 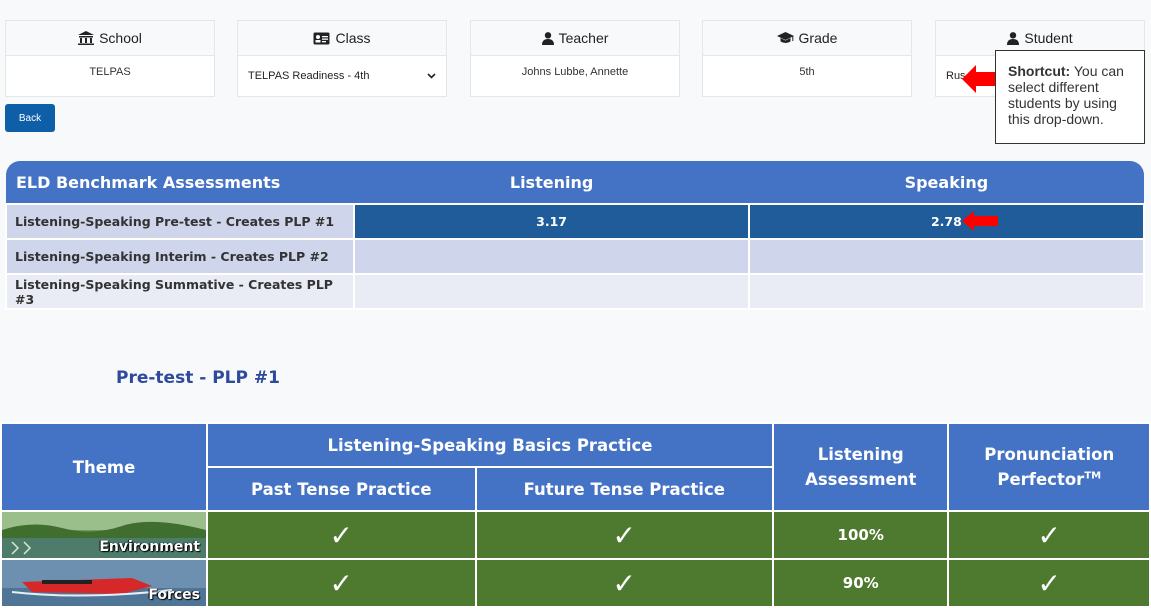 I want to click on bank-icon, so click(x=86, y=38).